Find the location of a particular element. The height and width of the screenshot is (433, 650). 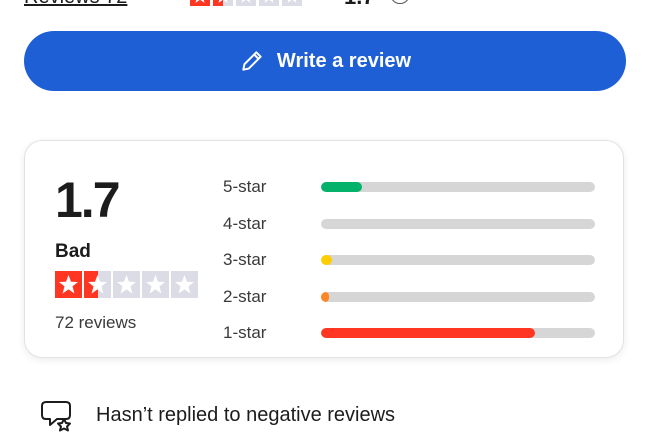

overall-score: 1.7 is located at coordinates (88, 200).